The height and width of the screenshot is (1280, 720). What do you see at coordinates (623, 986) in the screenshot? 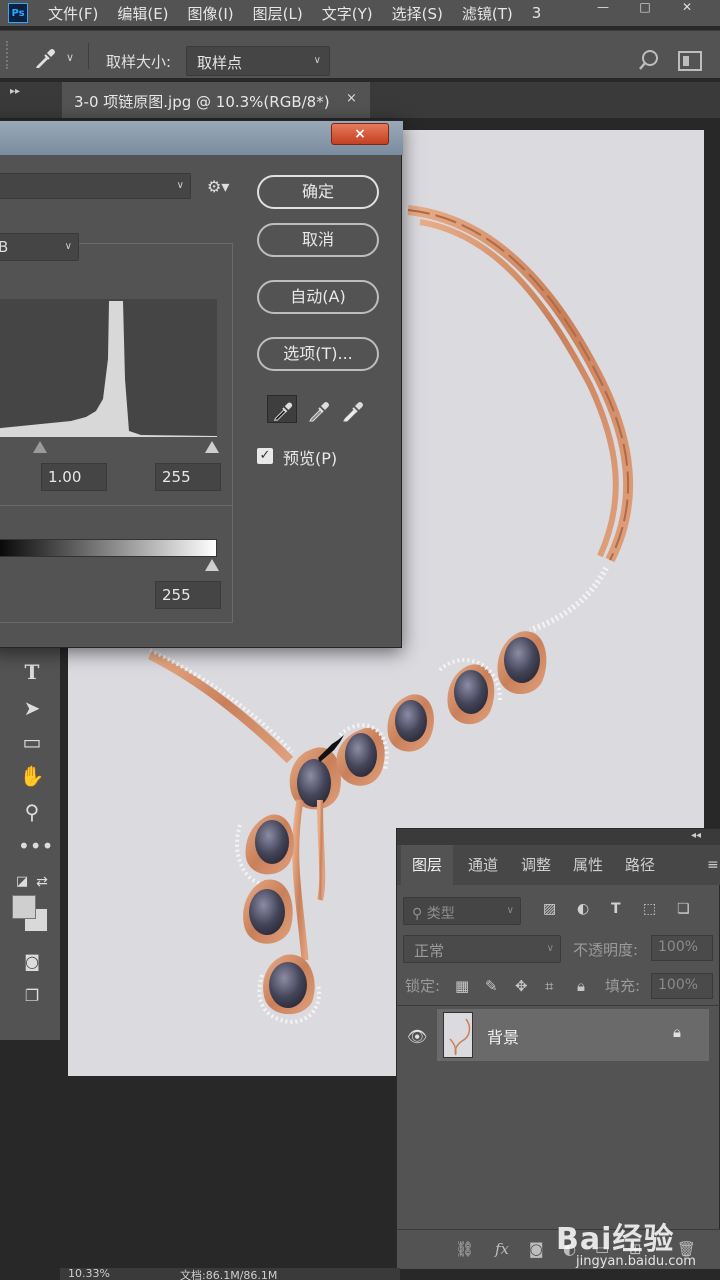
I see `fill-label: 填充:` at bounding box center [623, 986].